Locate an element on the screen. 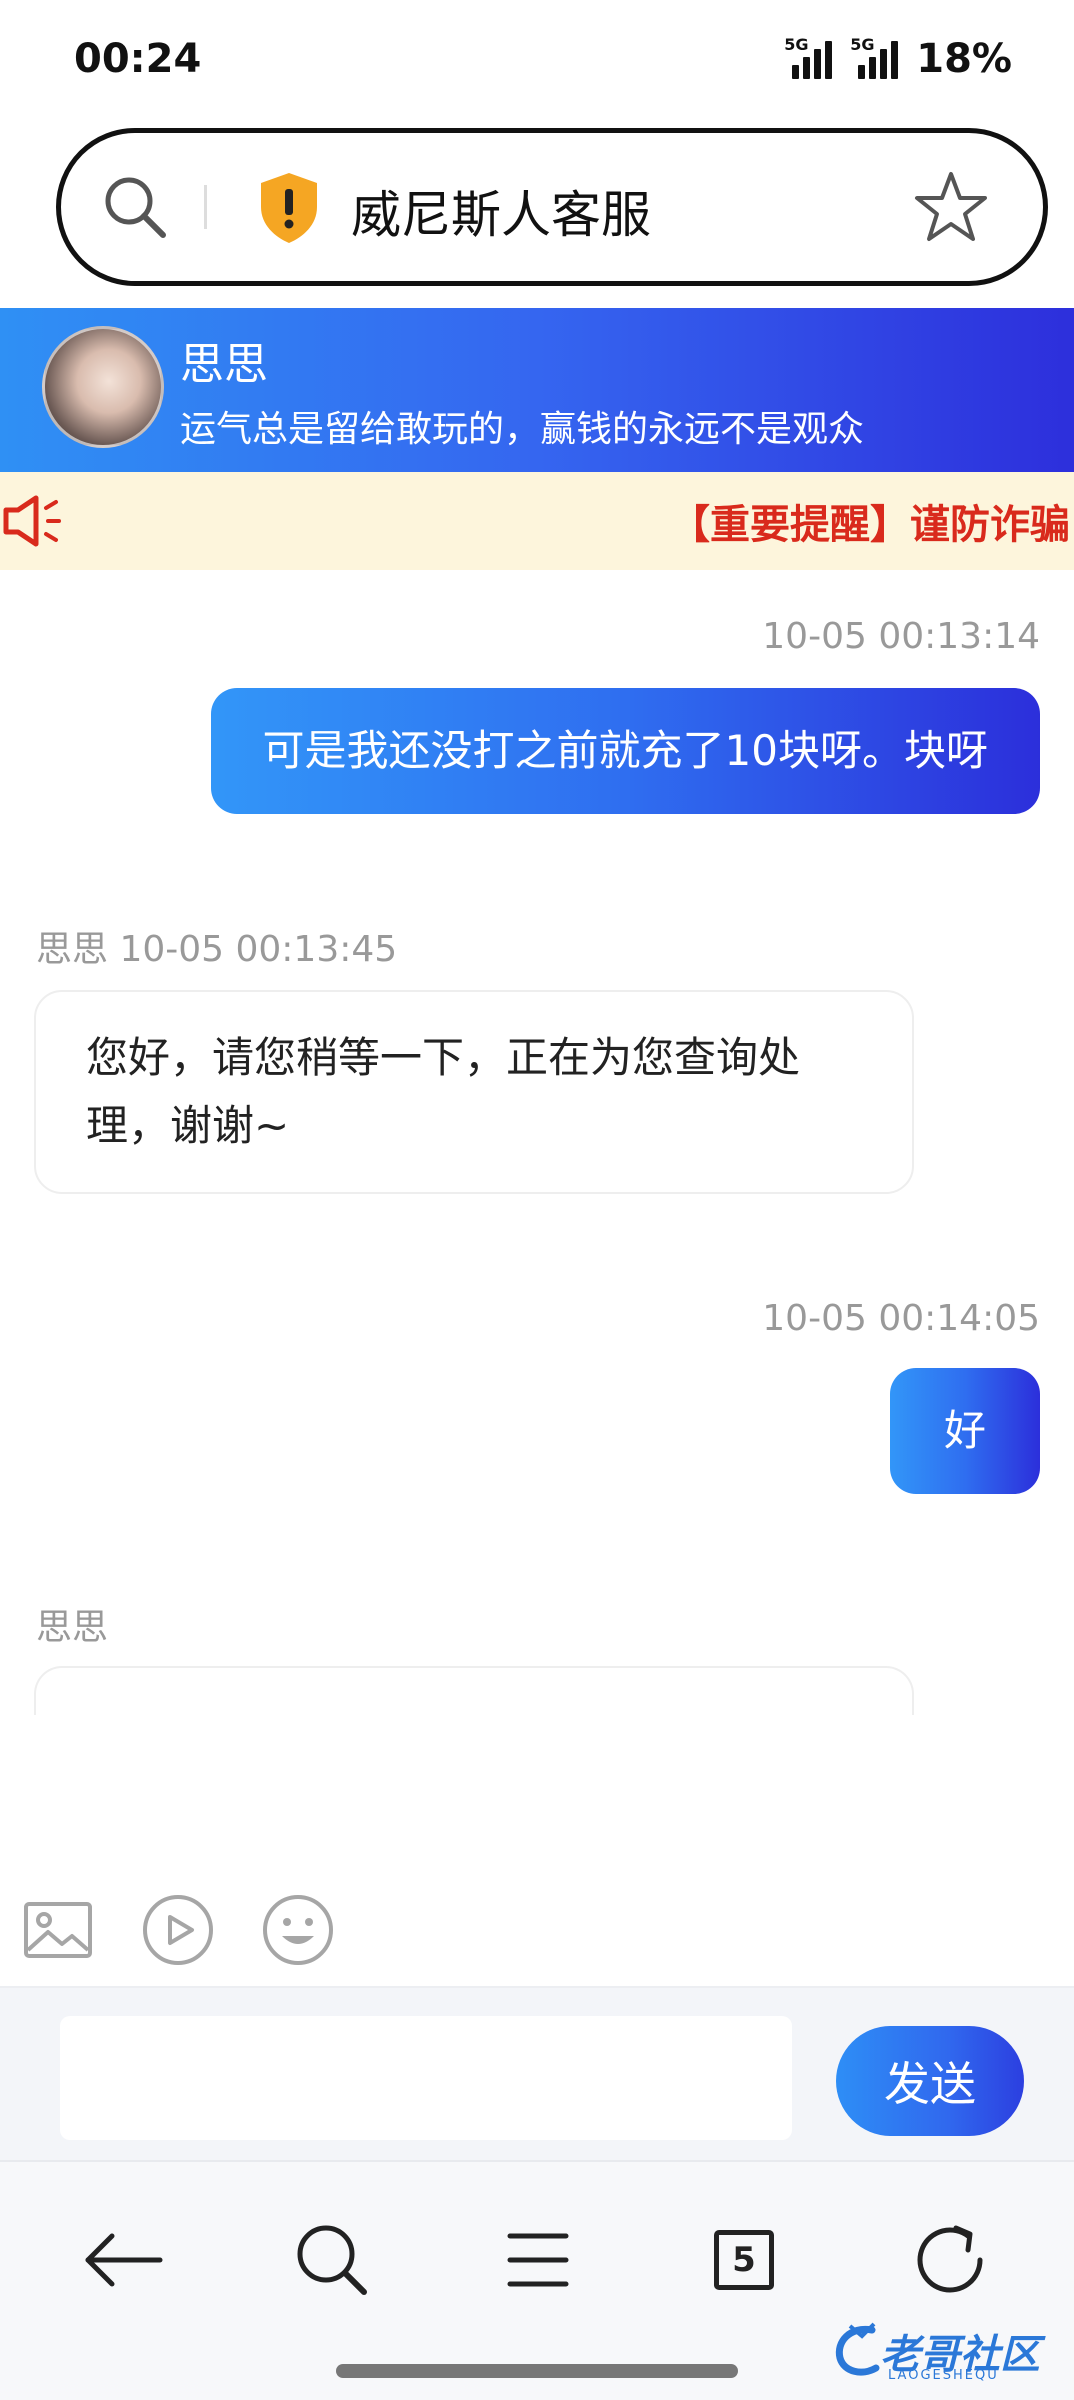  partial-message-text: ▬ ▬ ▬ ▬ ▬ ▬ ▬ ▬ ▬ is located at coordinates (369, 1713).